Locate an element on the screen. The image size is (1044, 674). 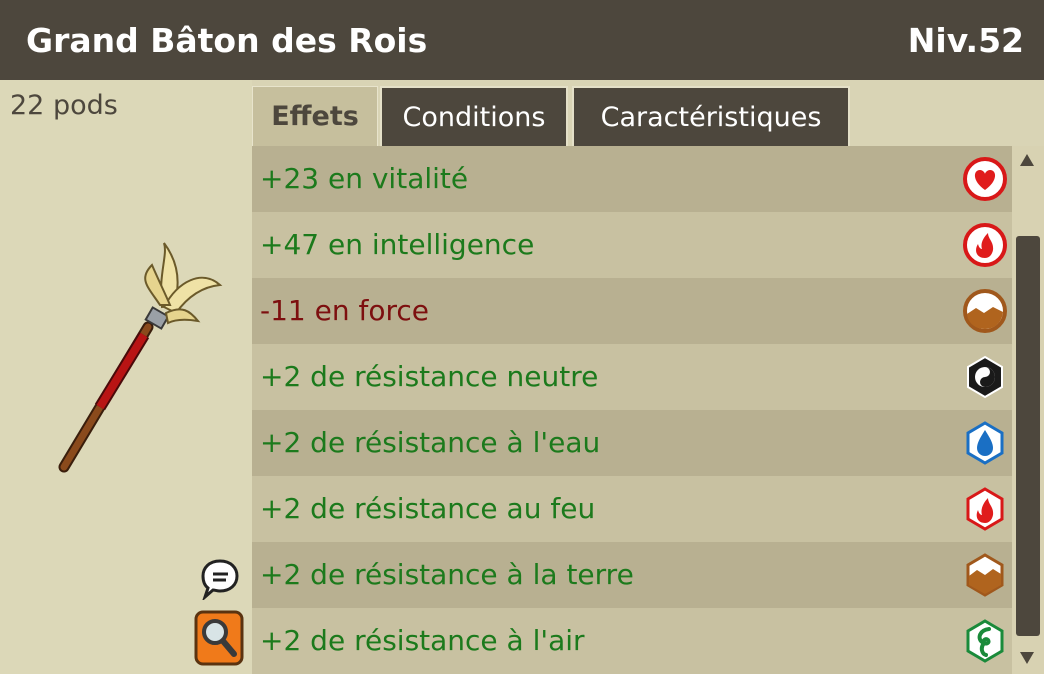
intelligence-fire-icon is located at coordinates (985, 245).